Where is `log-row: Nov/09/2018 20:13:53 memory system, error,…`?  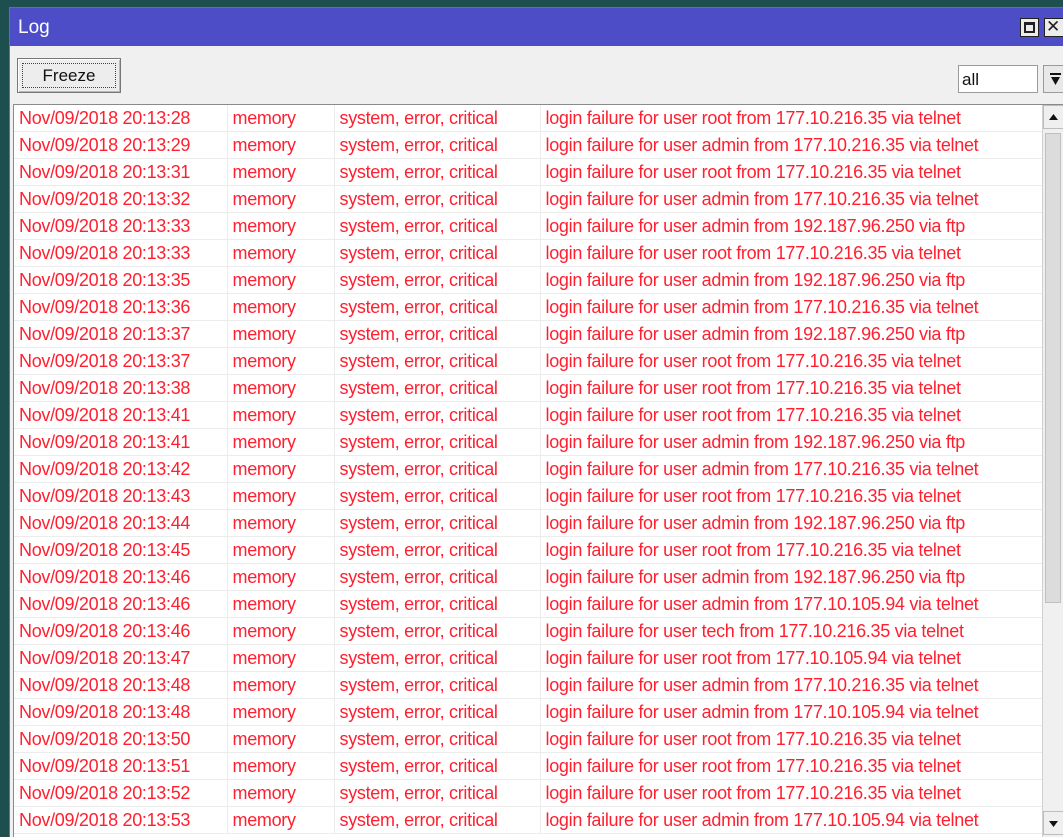
log-row: Nov/09/2018 20:13:53 memory system, error,… is located at coordinates (528, 820).